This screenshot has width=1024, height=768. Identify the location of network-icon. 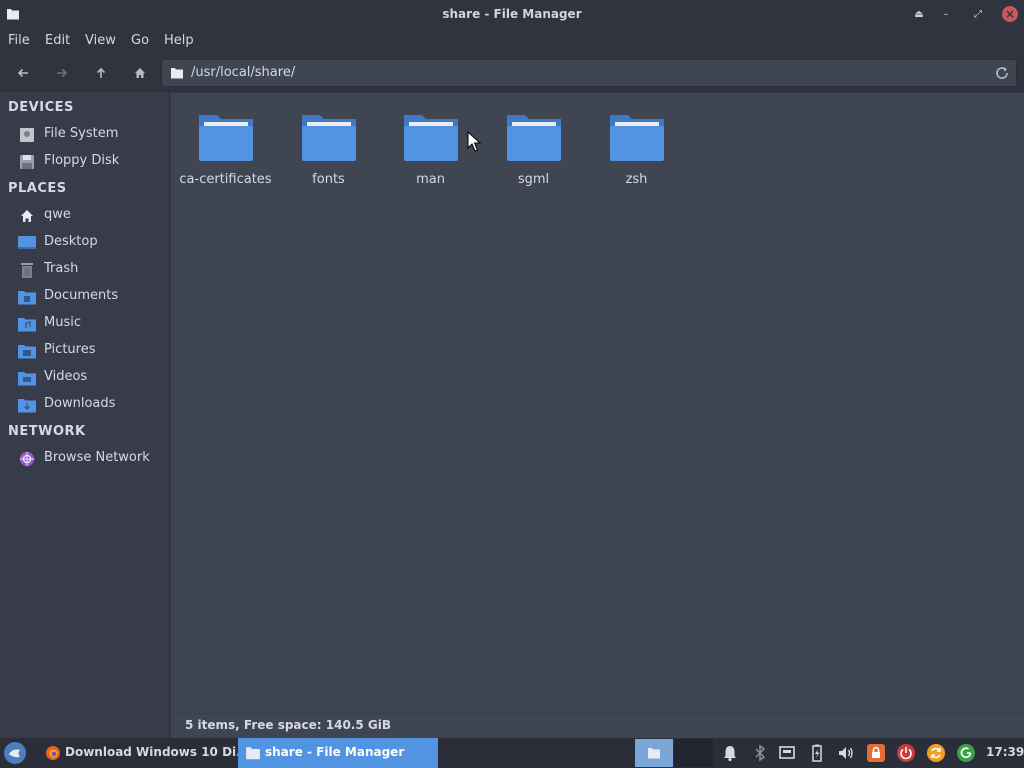
(27, 459).